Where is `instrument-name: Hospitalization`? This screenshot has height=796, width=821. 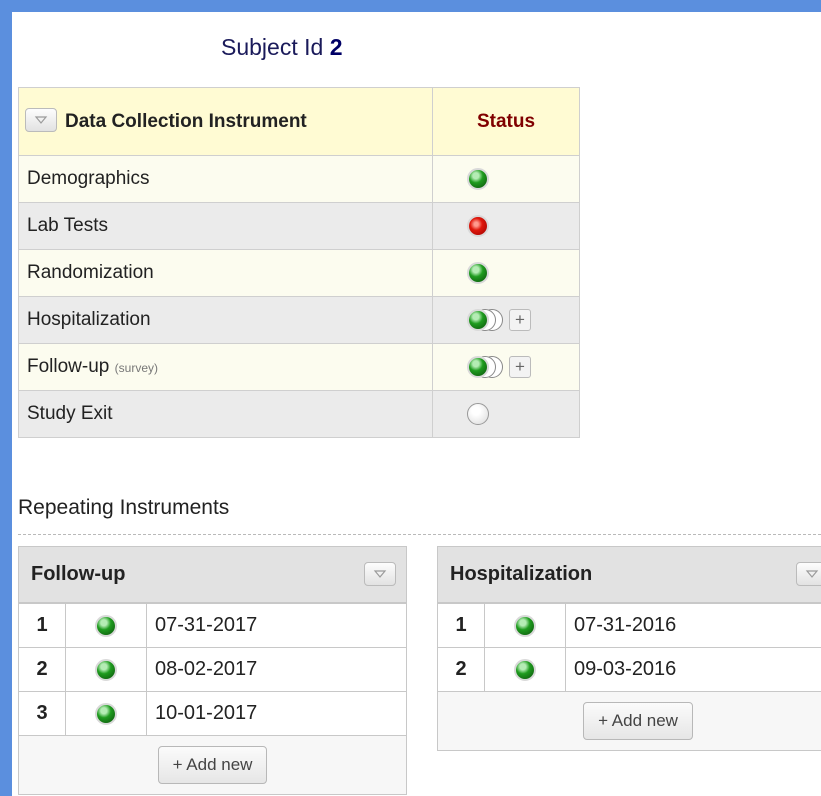 instrument-name: Hospitalization is located at coordinates (89, 319).